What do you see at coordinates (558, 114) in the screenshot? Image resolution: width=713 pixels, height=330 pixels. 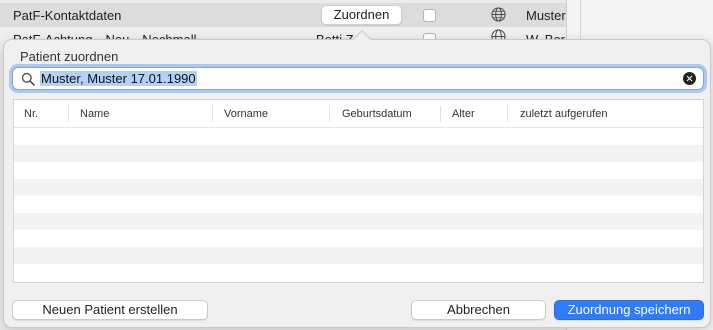 I see `column-header-zuletzt-aufgerufen: zuletzt aufgerufen` at bounding box center [558, 114].